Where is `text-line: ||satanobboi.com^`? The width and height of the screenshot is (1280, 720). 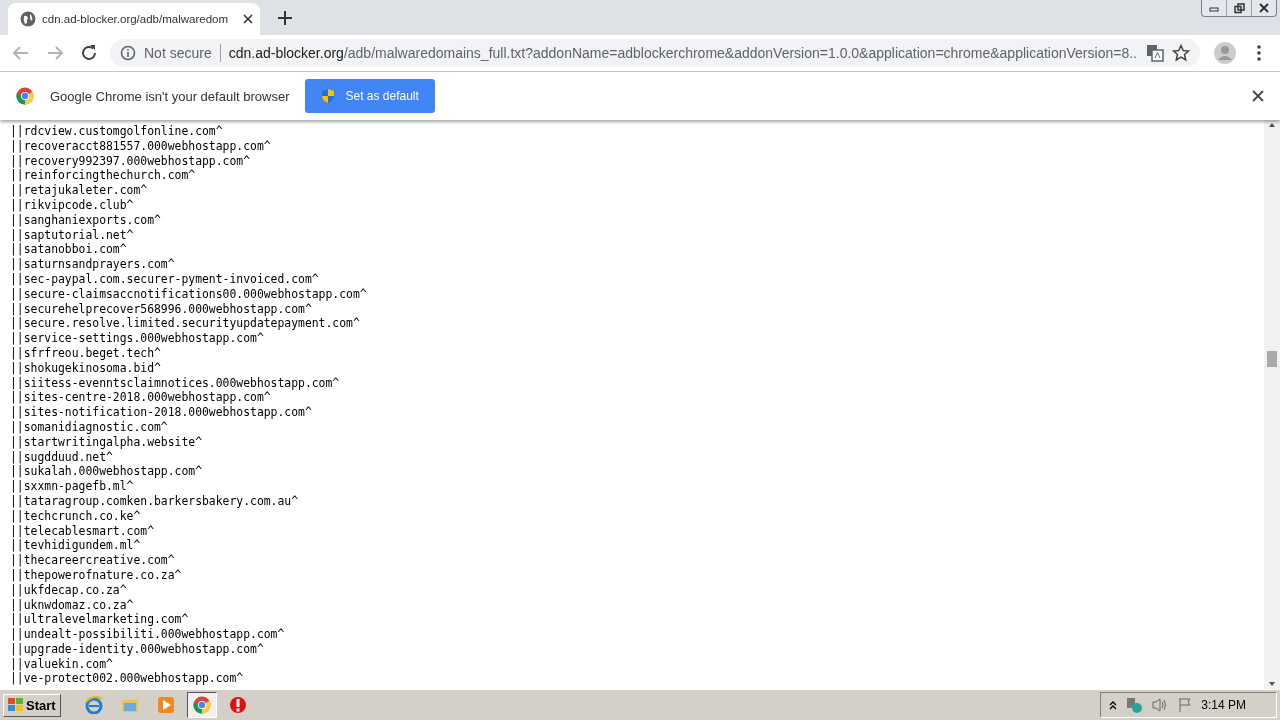
text-line: ||satanobboi.com^ is located at coordinates (69, 250).